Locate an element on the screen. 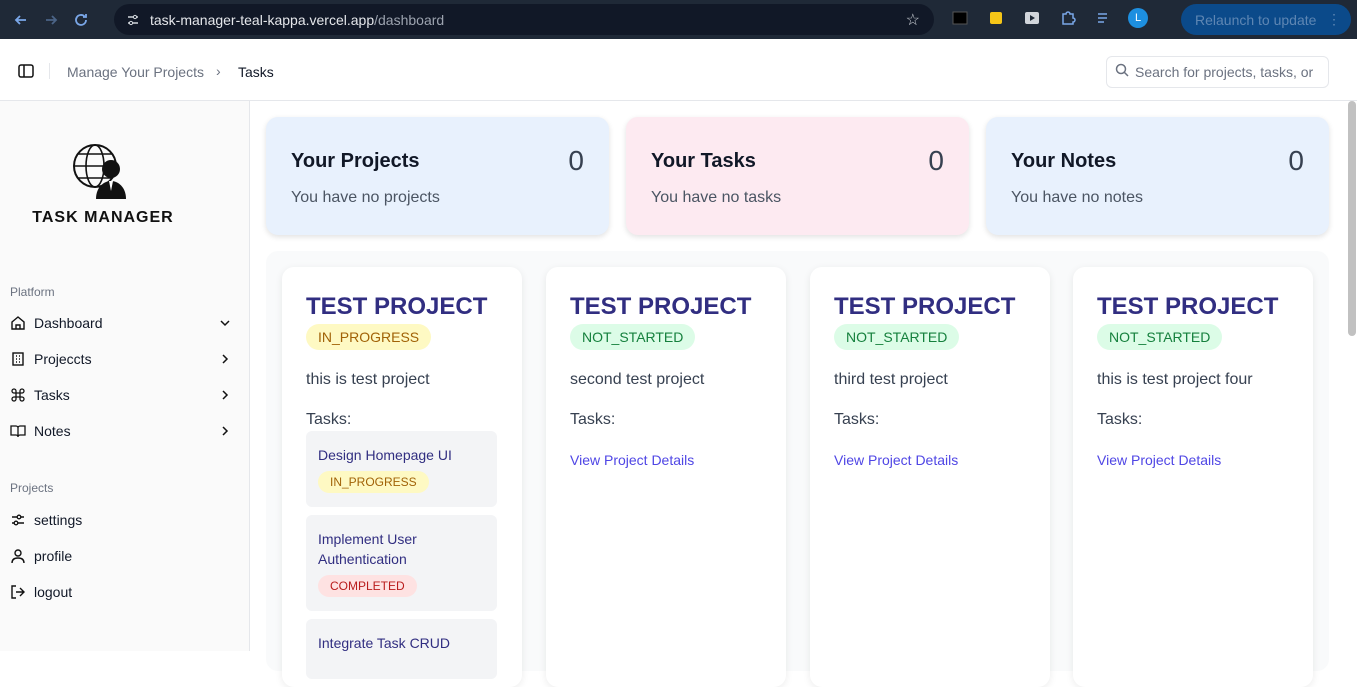 This screenshot has width=1357, height=687. sidebar-item-logout: logout is located at coordinates (125, 592).